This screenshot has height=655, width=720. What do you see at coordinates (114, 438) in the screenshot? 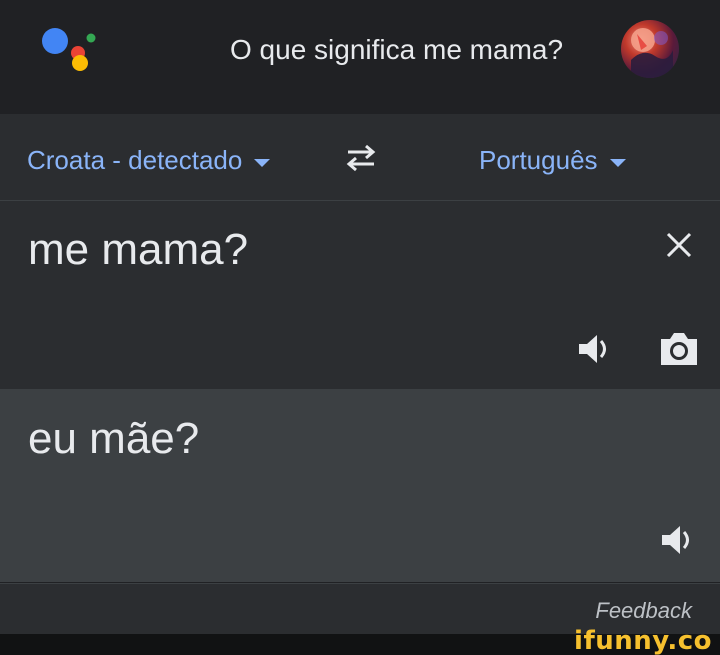
I see `translation-text: eu mãe?` at bounding box center [114, 438].